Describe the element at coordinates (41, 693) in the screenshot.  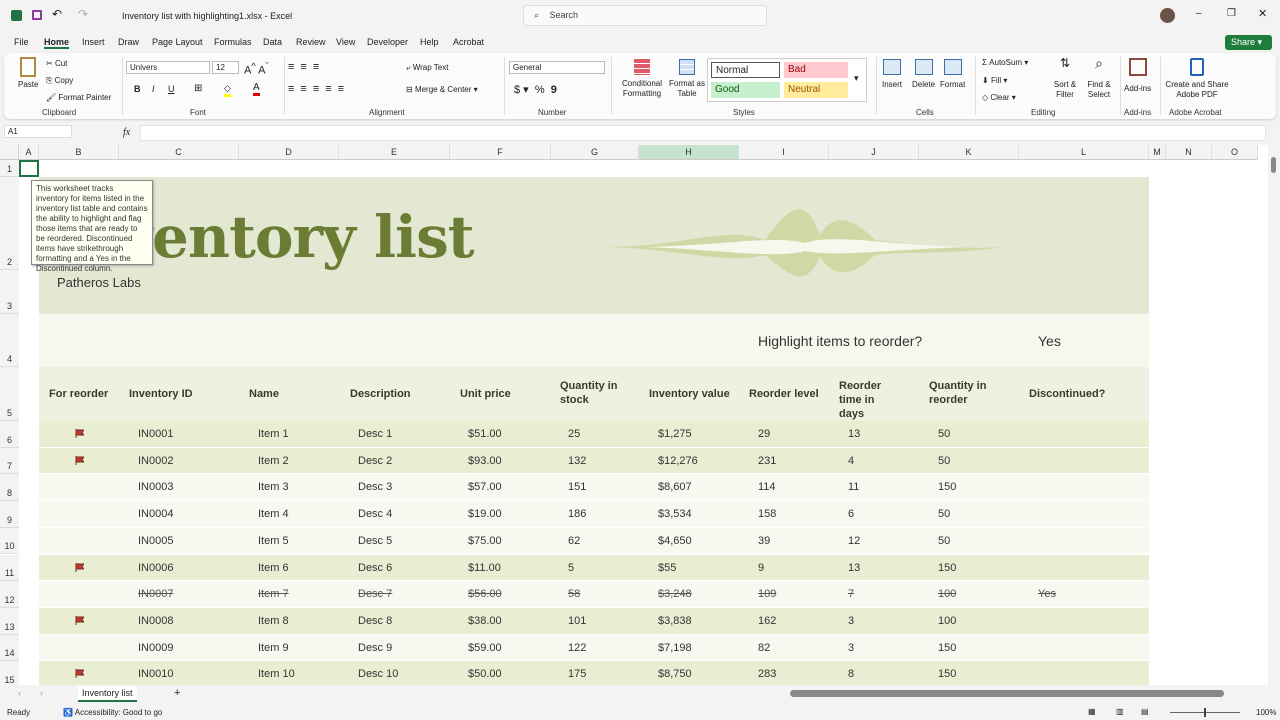
I see `next-sheet-icon: ›` at that location.